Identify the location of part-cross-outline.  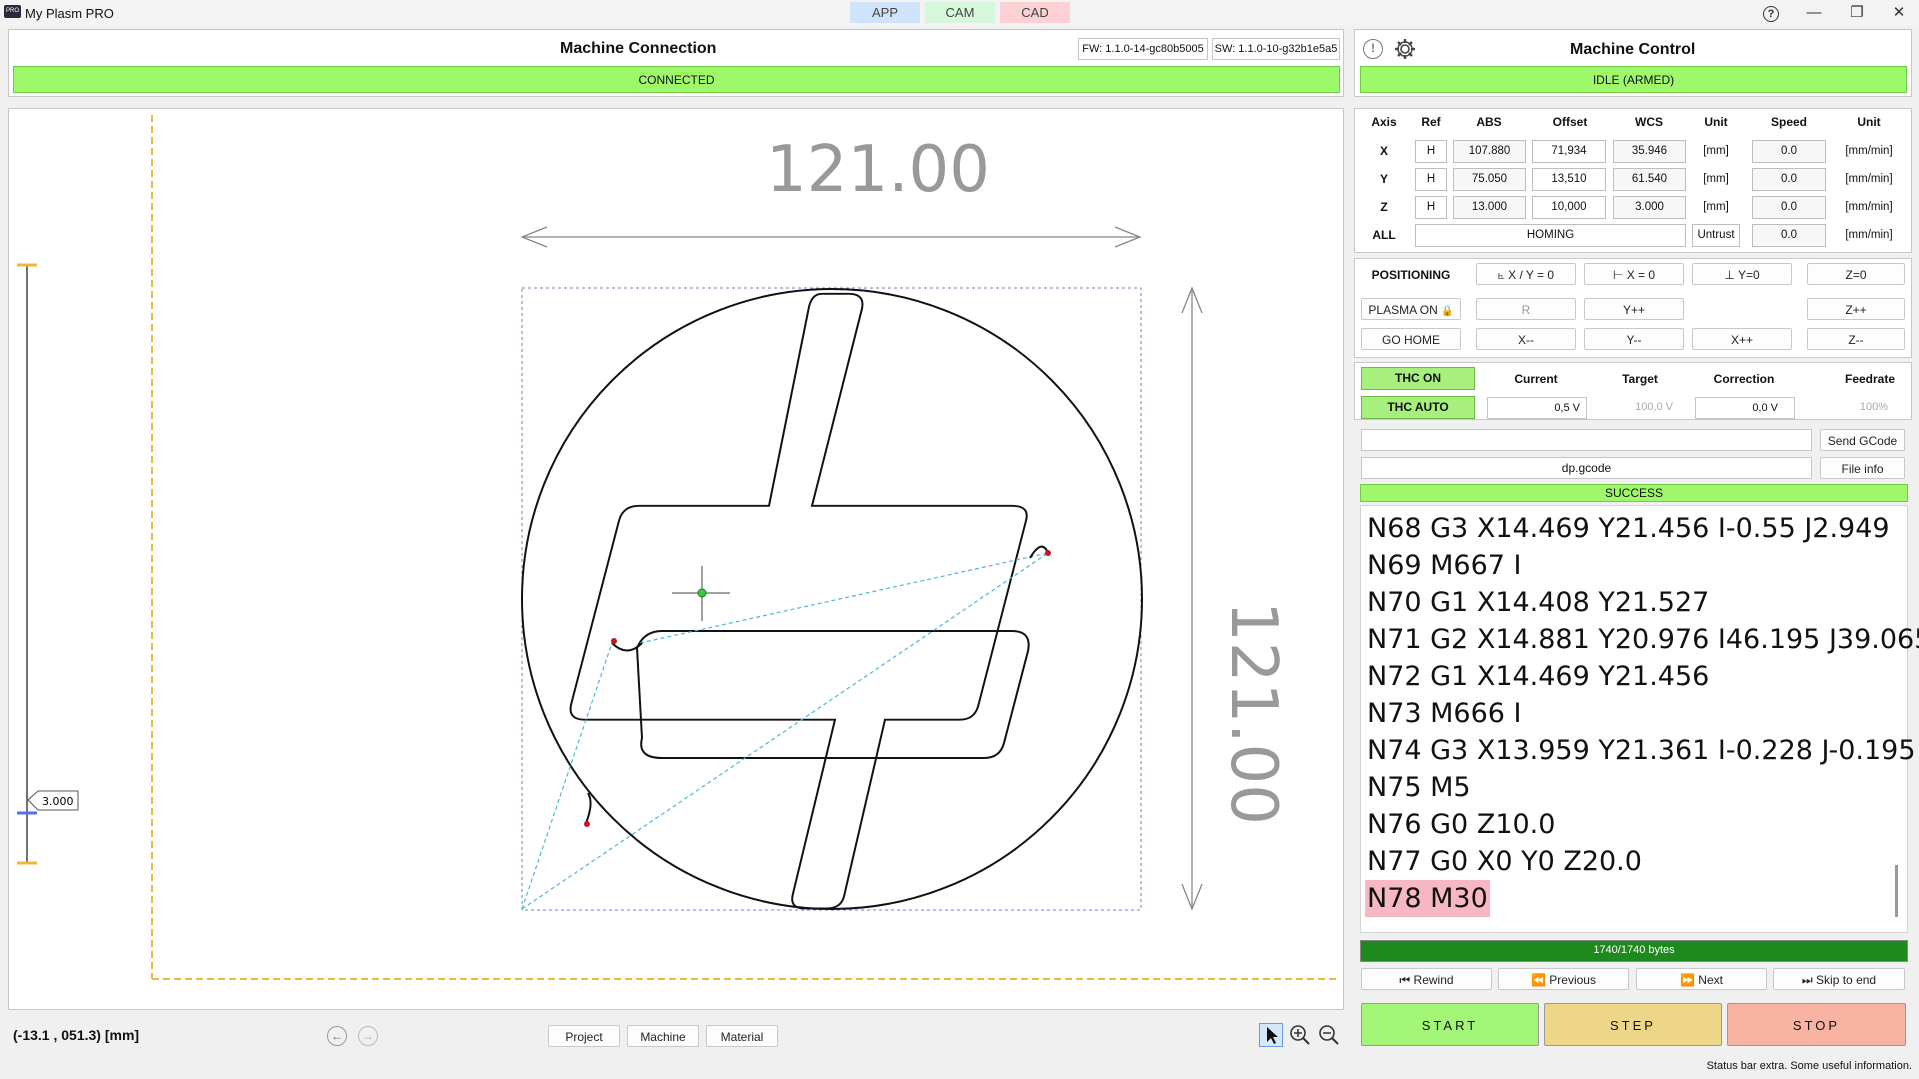
(798, 601).